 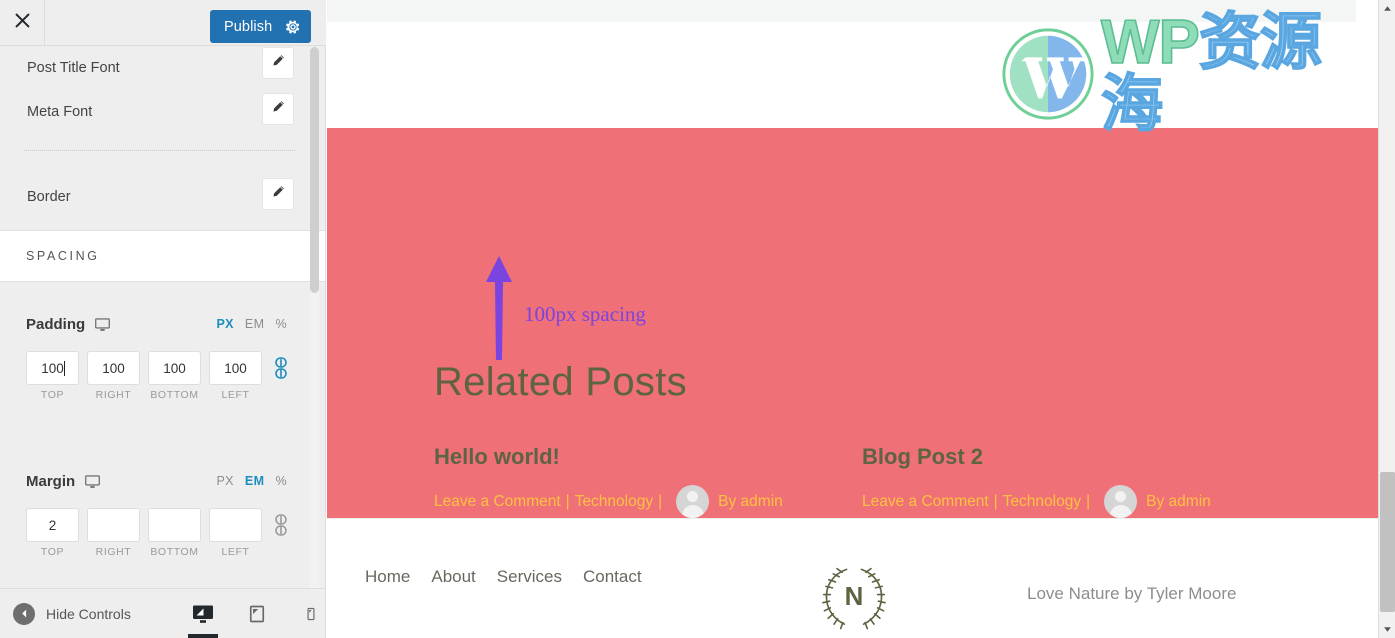 I want to click on padding-unit-px: PX, so click(x=224, y=324).